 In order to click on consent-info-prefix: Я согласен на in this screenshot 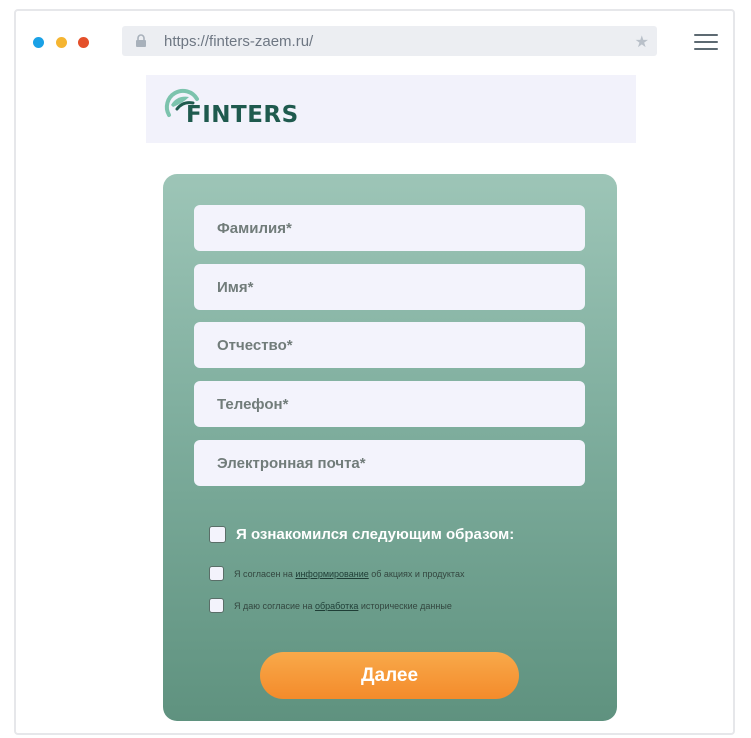, I will do `click(263, 573)`.